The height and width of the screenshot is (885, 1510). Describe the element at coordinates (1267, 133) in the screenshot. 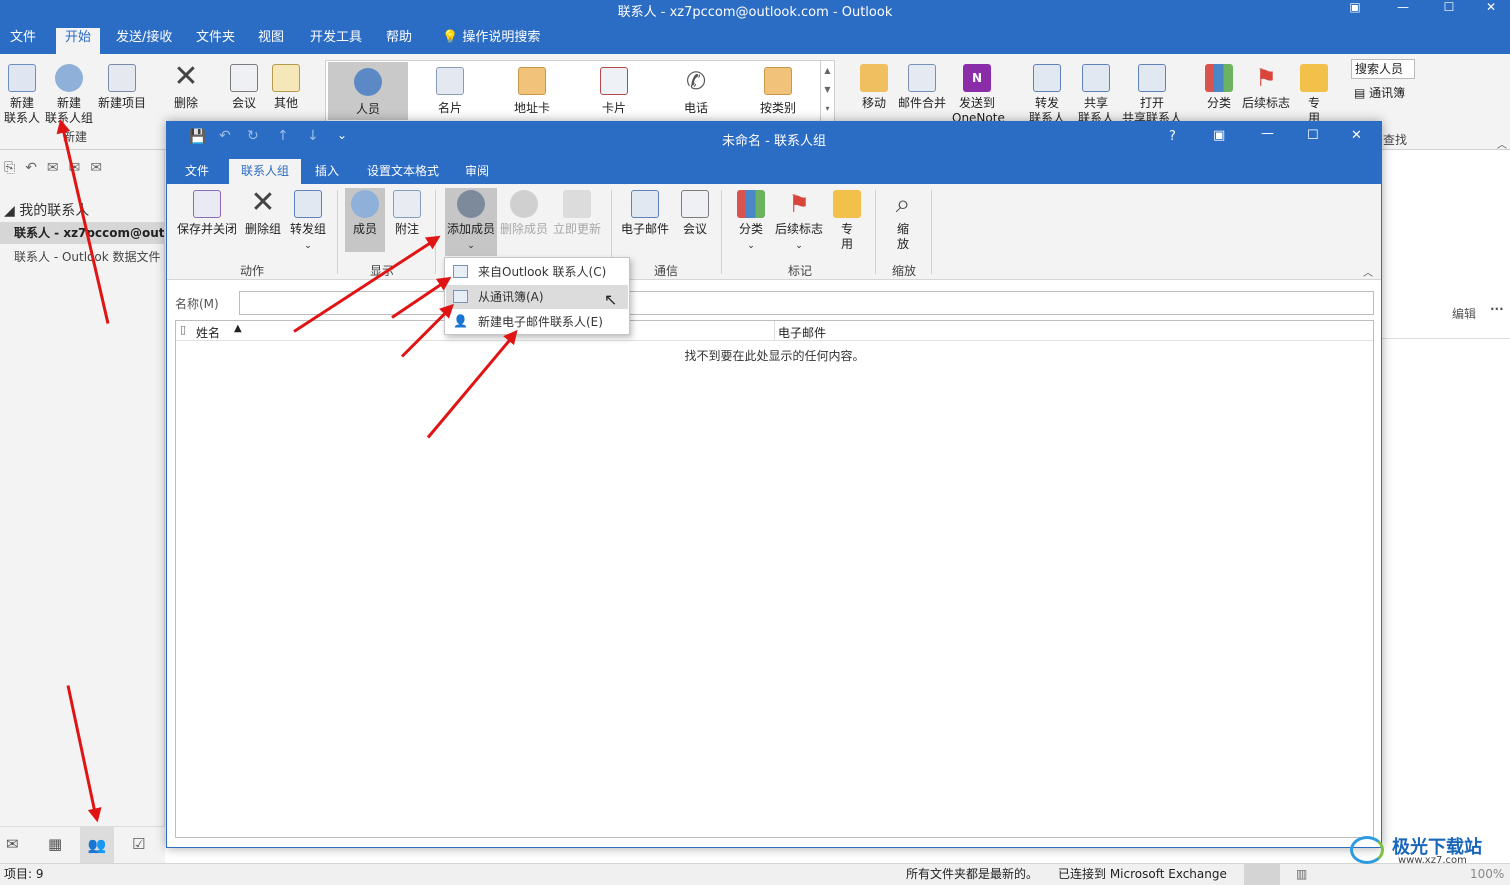

I see `dialog-minimize-icon: —` at that location.